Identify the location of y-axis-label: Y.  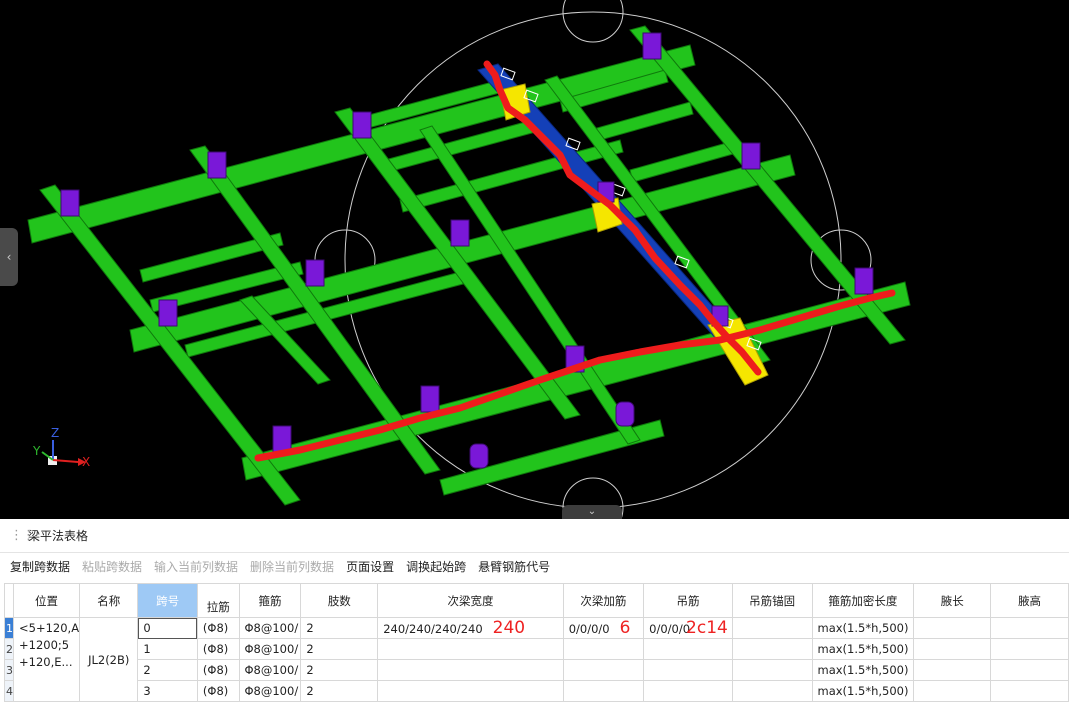
(36, 451).